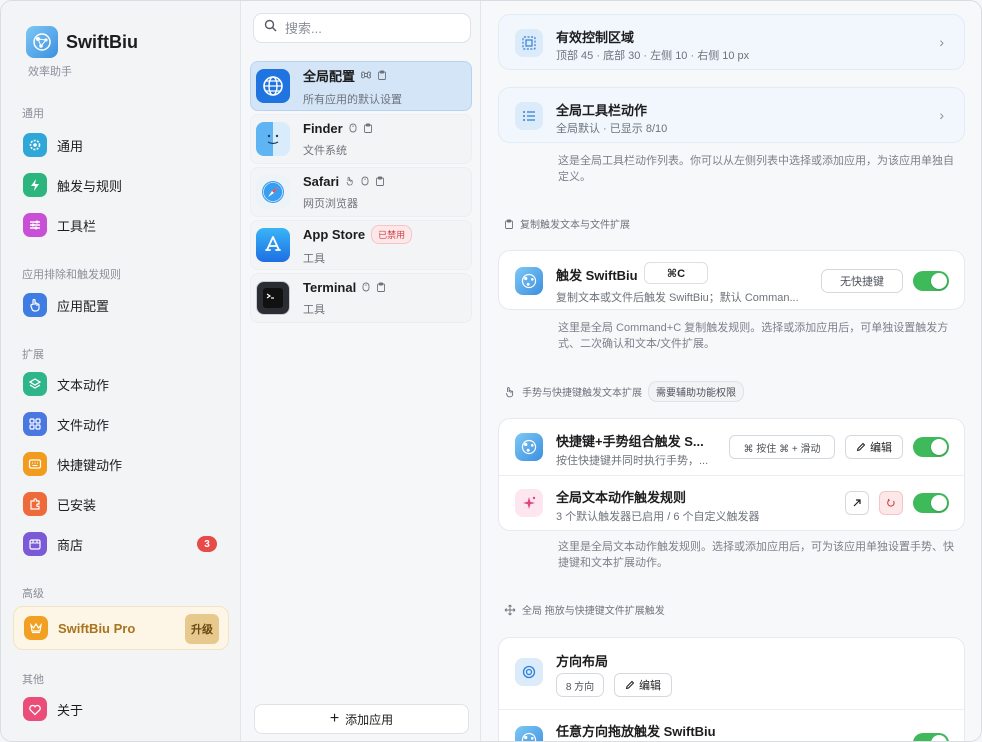 This screenshot has height=742, width=982. I want to click on search-box, so click(362, 28).